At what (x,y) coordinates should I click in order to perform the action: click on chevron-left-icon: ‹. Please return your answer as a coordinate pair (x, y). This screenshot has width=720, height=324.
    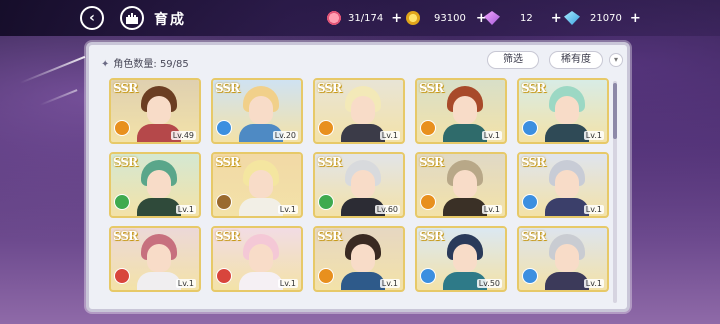
    Looking at the image, I should click on (92, 18).